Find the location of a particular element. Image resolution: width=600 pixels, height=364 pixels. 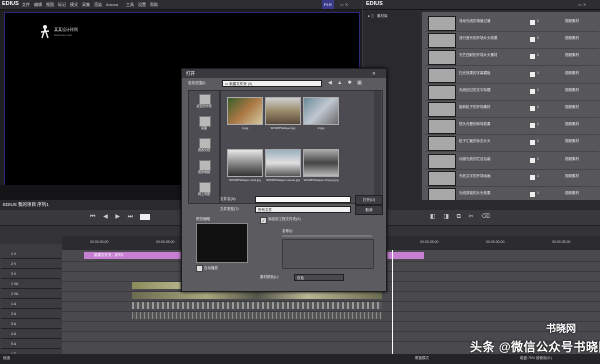

file-item: 1.jpg is located at coordinates (245, 115).